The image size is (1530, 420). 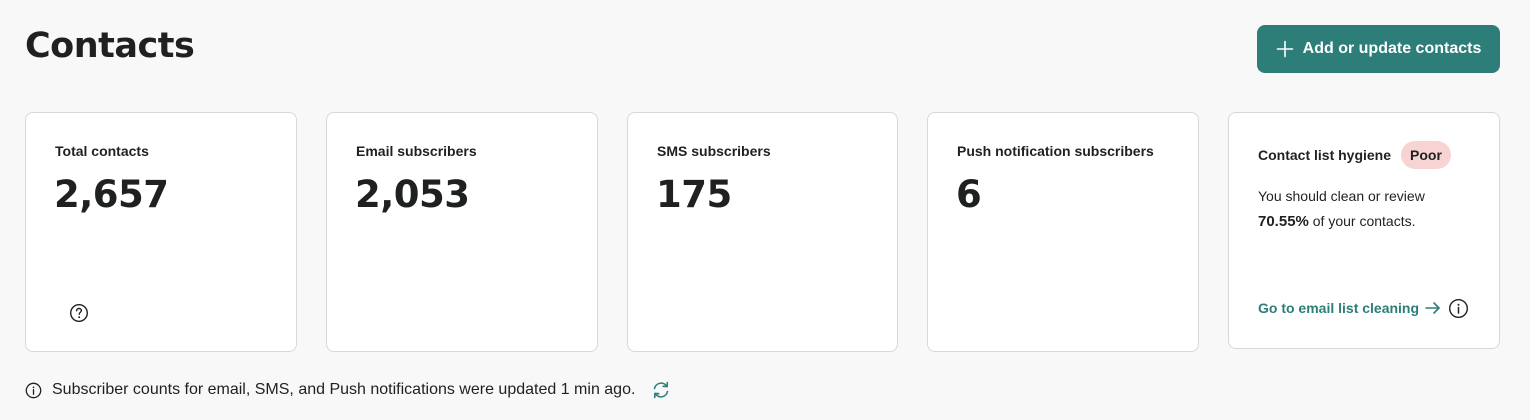 I want to click on card-value: 175, so click(x=694, y=194).